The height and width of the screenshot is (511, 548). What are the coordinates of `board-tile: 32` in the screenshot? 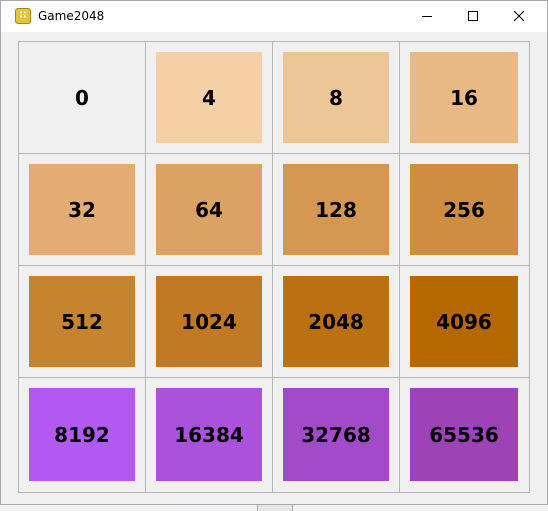 It's located at (82, 209).